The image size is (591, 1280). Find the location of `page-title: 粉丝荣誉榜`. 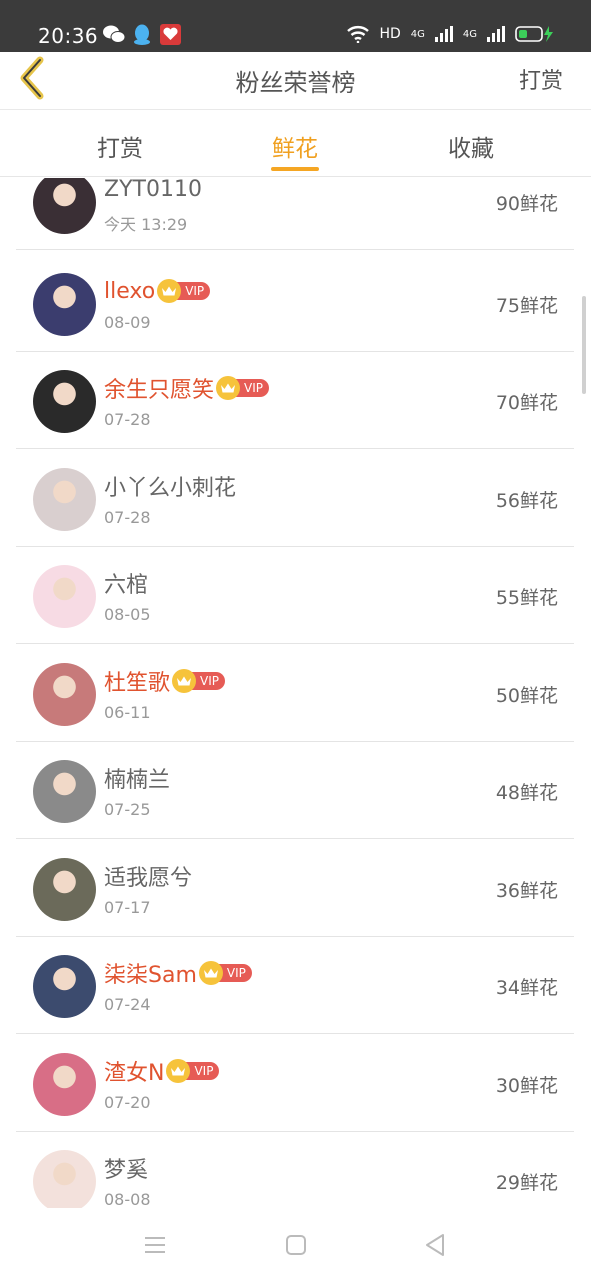

page-title: 粉丝荣誉榜 is located at coordinates (295, 83).